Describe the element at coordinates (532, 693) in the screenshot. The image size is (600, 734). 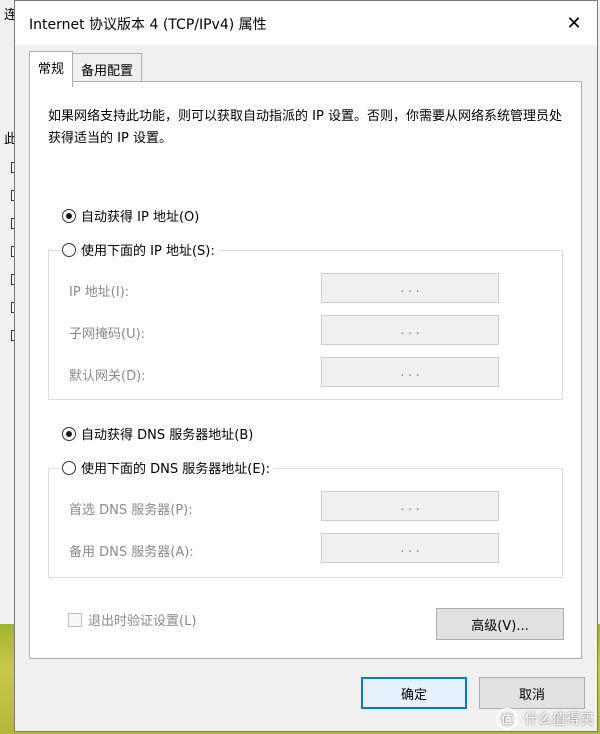
I see `cancel-button: 取消` at that location.